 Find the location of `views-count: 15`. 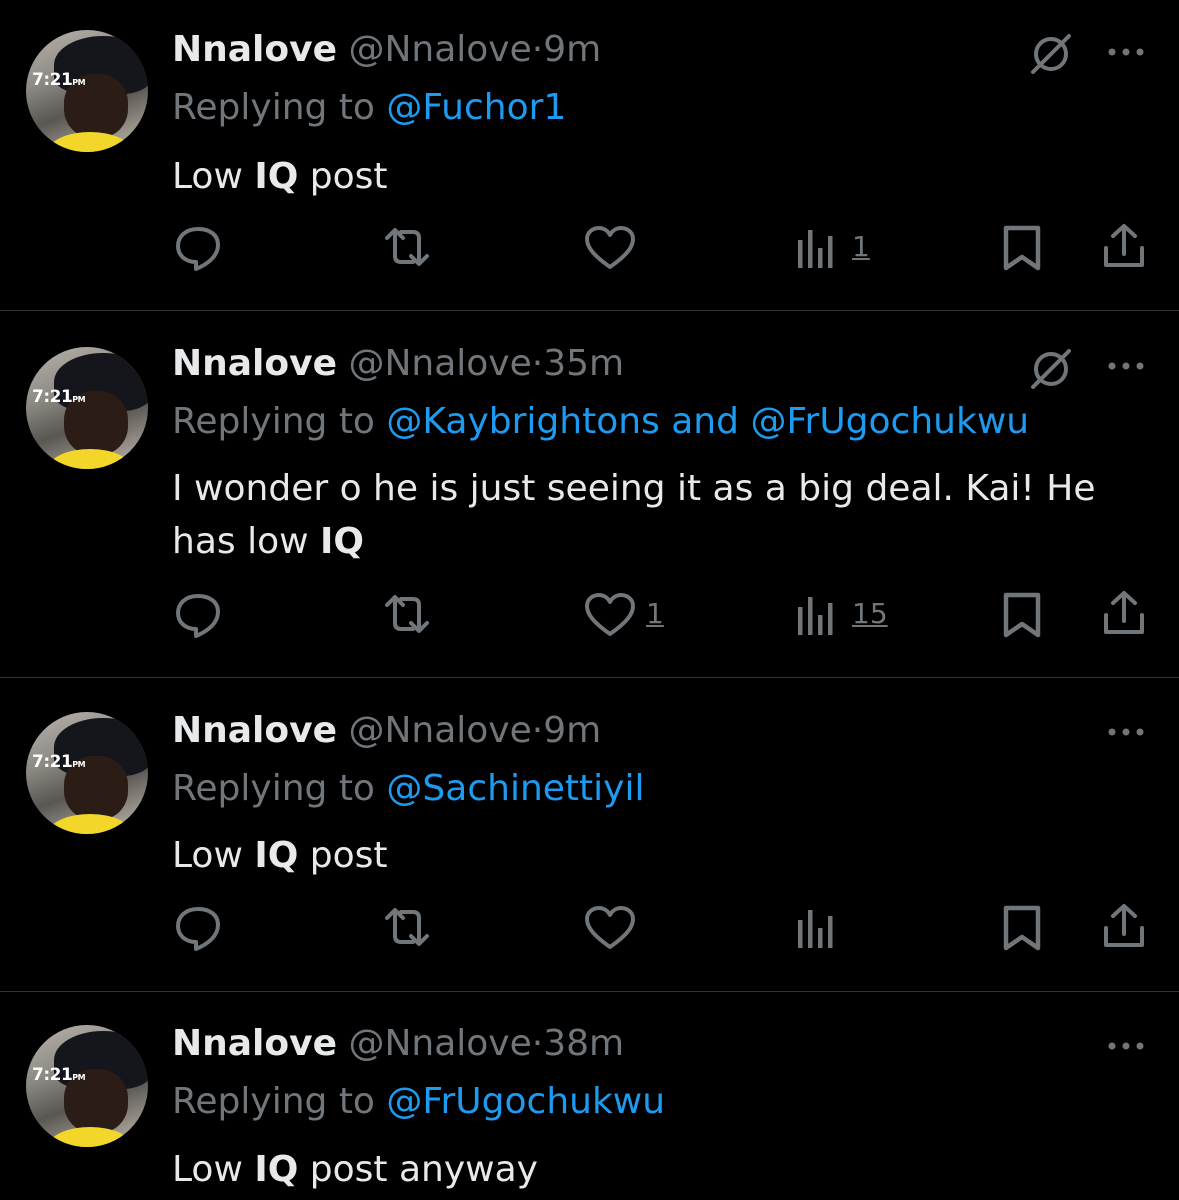

views-count: 15 is located at coordinates (870, 614).